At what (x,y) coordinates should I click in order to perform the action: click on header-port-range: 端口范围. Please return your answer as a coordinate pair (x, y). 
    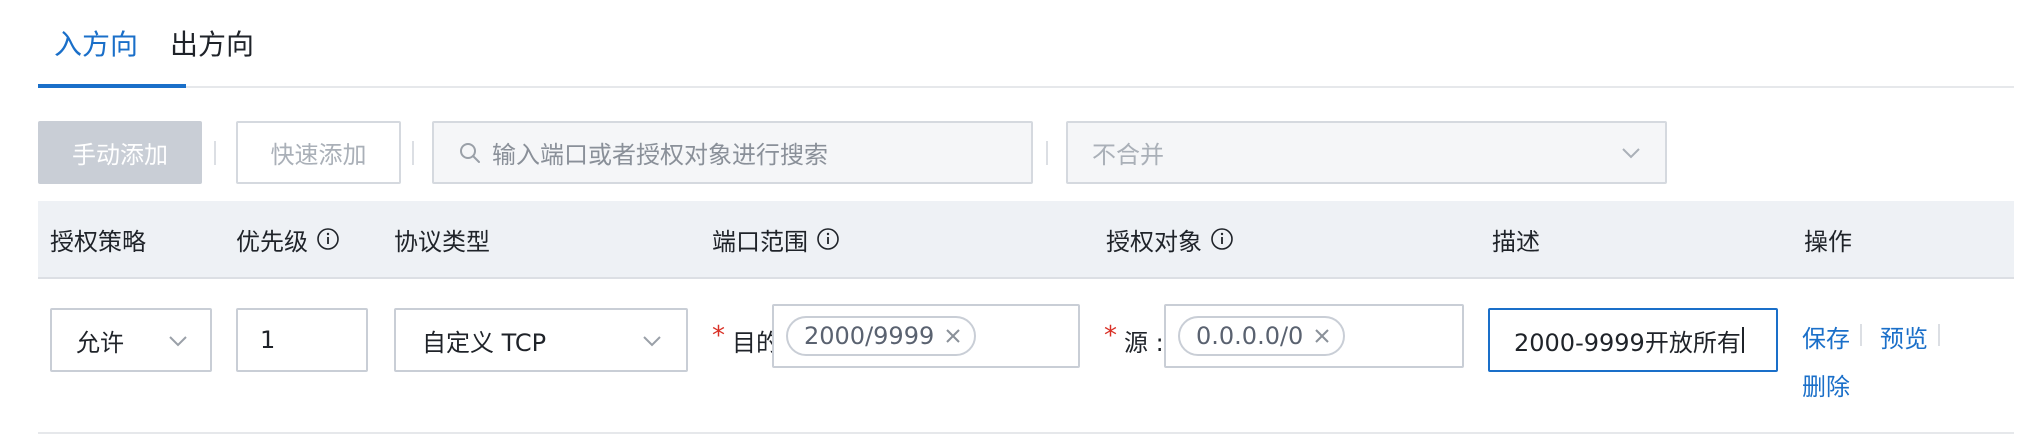
    Looking at the image, I should click on (776, 239).